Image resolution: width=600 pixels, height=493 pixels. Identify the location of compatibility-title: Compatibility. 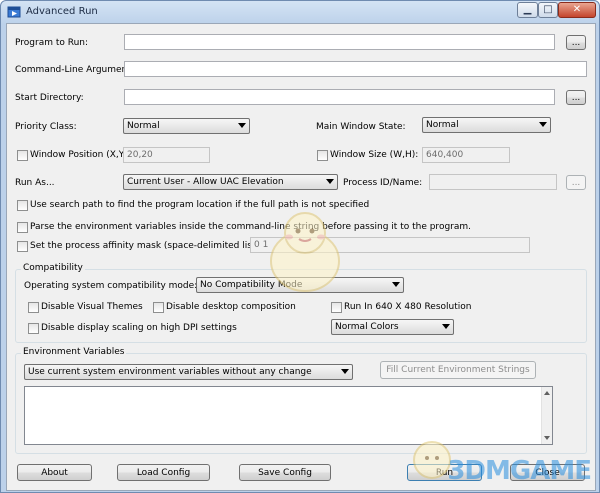
(53, 268).